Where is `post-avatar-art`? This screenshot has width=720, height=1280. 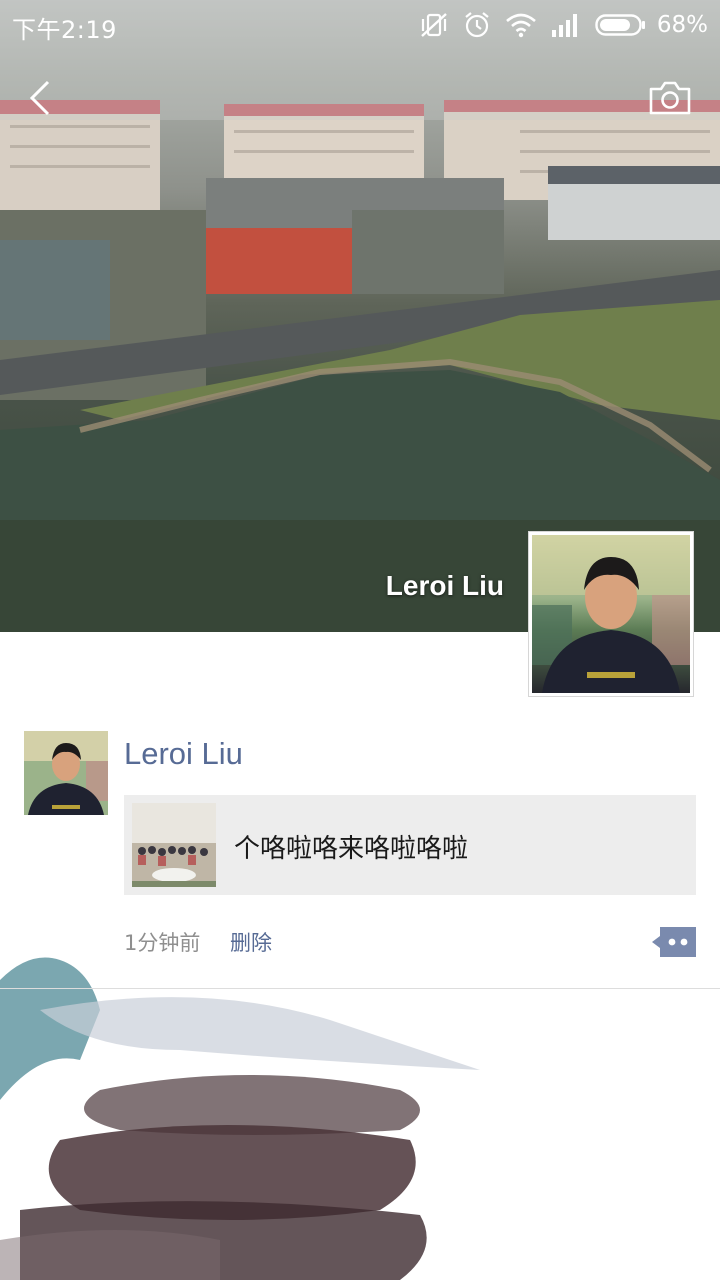
post-avatar-art is located at coordinates (66, 773).